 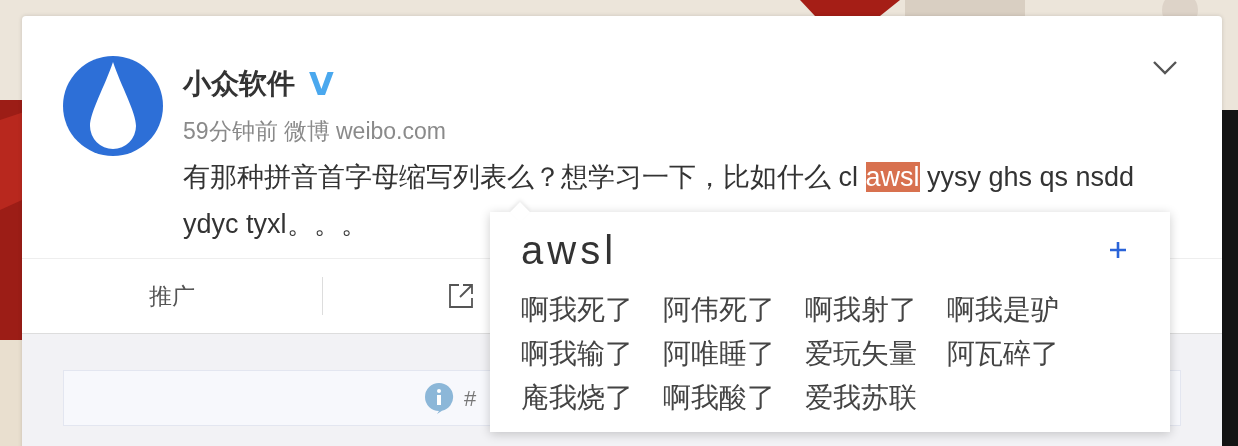 I want to click on meaning-item: 阿瓦碎了, so click(x=1003, y=354).